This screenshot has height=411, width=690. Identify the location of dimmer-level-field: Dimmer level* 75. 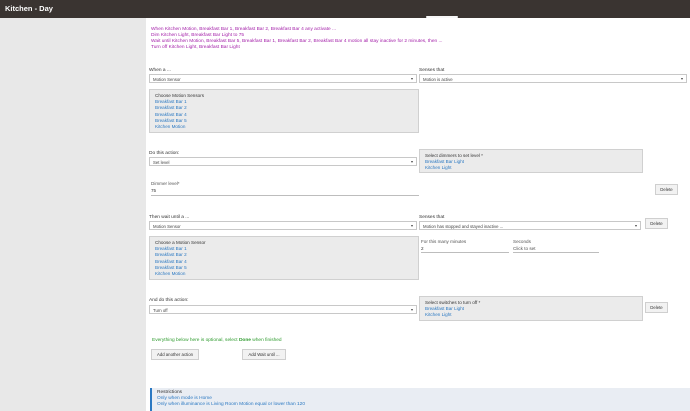
(285, 188).